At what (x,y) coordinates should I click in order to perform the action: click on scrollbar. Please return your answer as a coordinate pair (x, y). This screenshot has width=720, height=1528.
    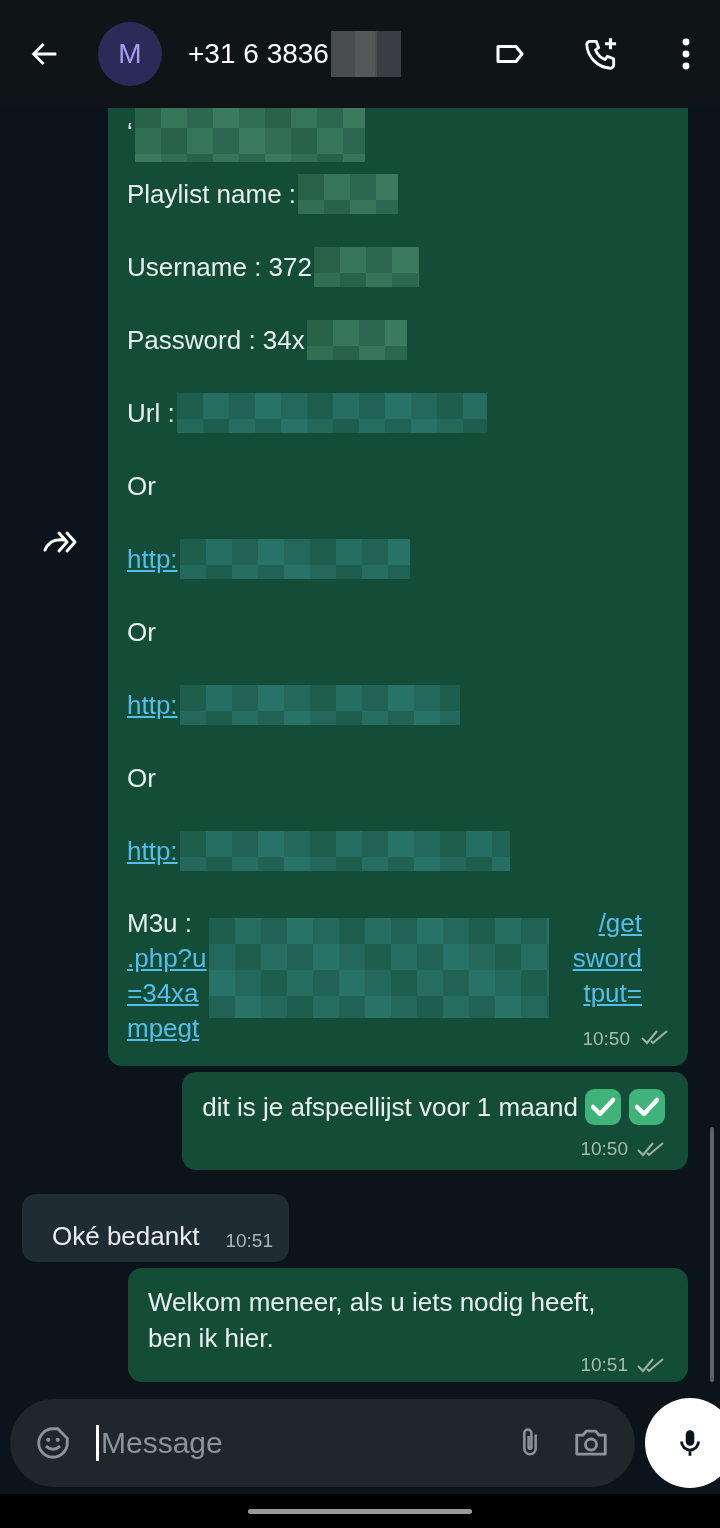
    Looking at the image, I should click on (712, 1254).